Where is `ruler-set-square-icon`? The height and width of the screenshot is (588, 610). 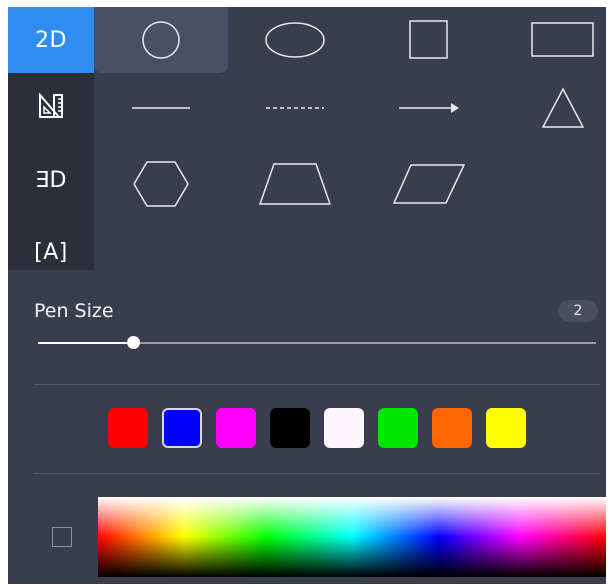
ruler-set-square-icon is located at coordinates (51, 106).